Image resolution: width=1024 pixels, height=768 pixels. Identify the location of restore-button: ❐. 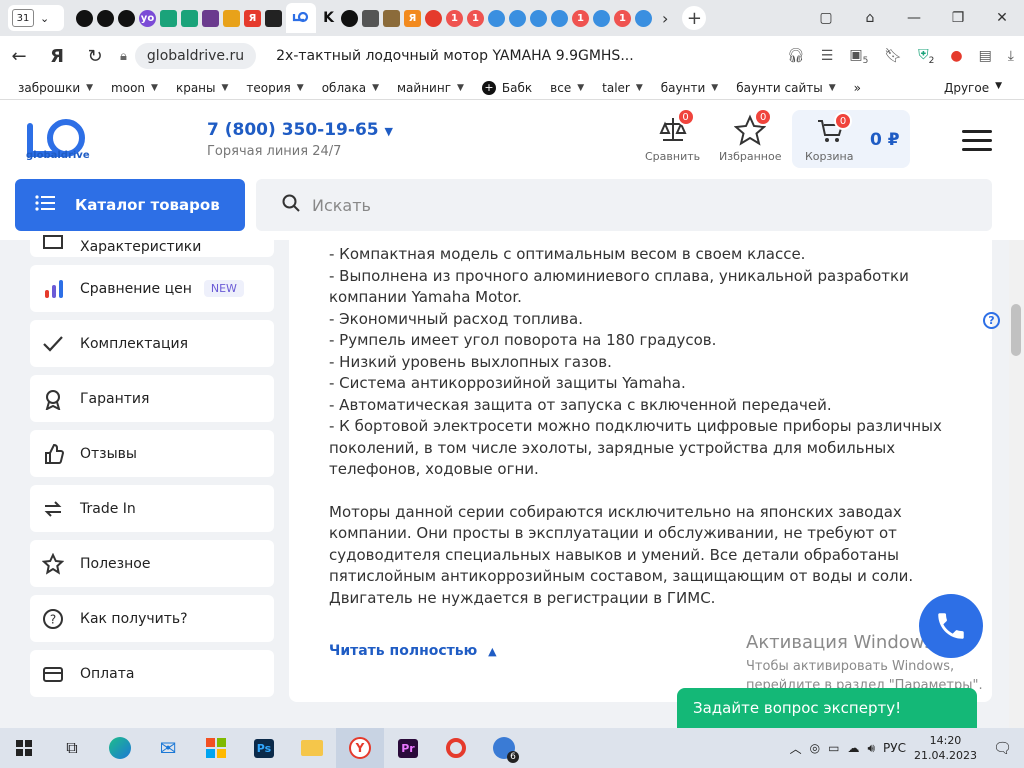
(958, 18).